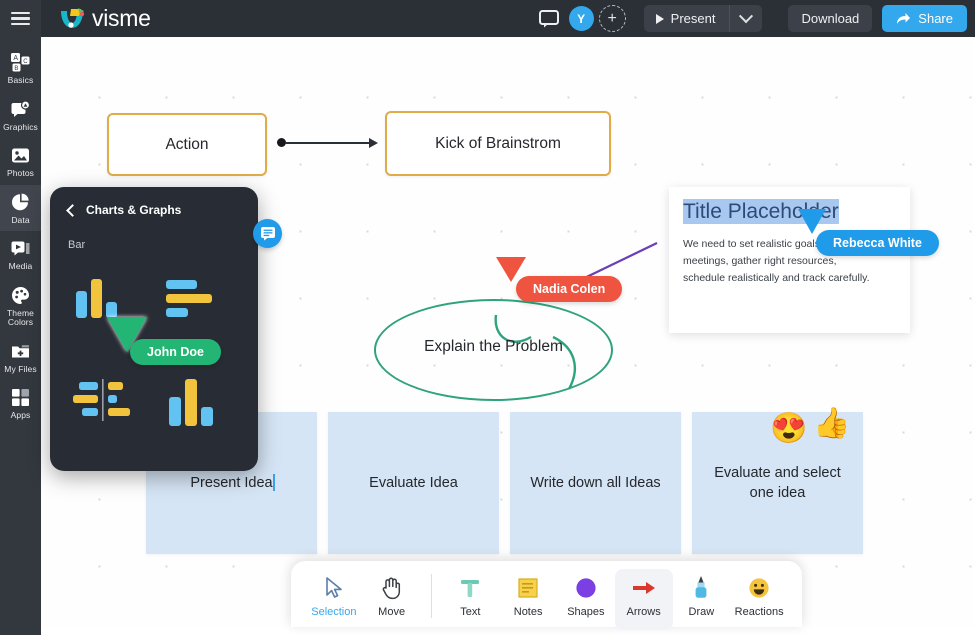  Describe the element at coordinates (391, 587) in the screenshot. I see `hand-icon` at that location.